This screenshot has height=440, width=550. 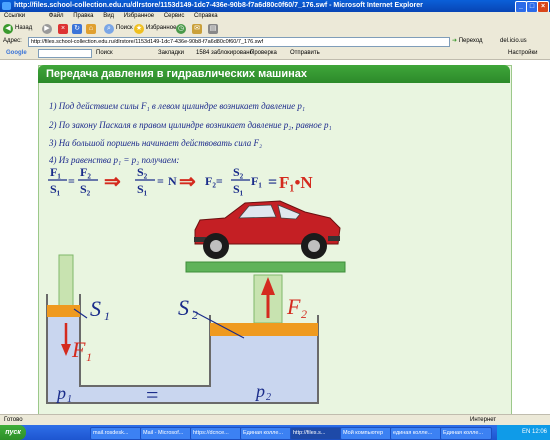 I want to click on formula-eq-1: =, so click(x=71, y=181).